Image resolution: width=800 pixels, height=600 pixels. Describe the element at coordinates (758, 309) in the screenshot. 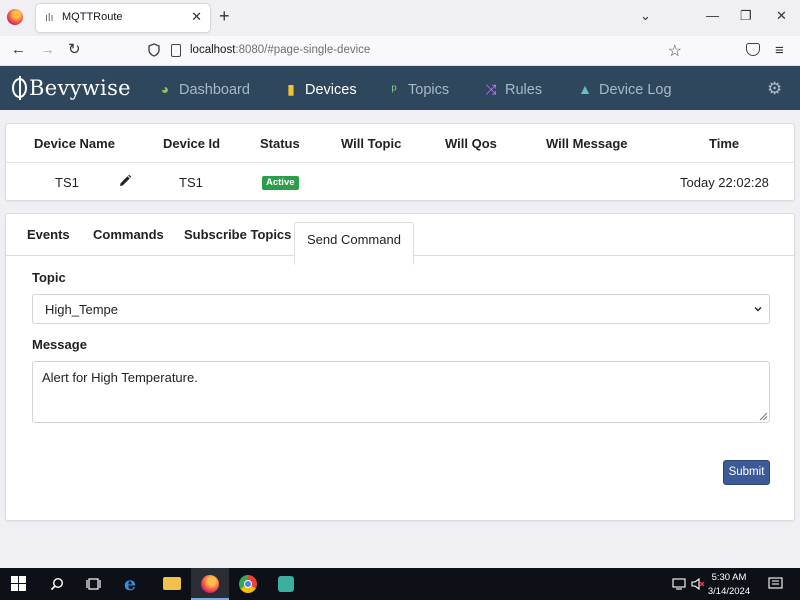

I see `chevron-down-icon` at that location.